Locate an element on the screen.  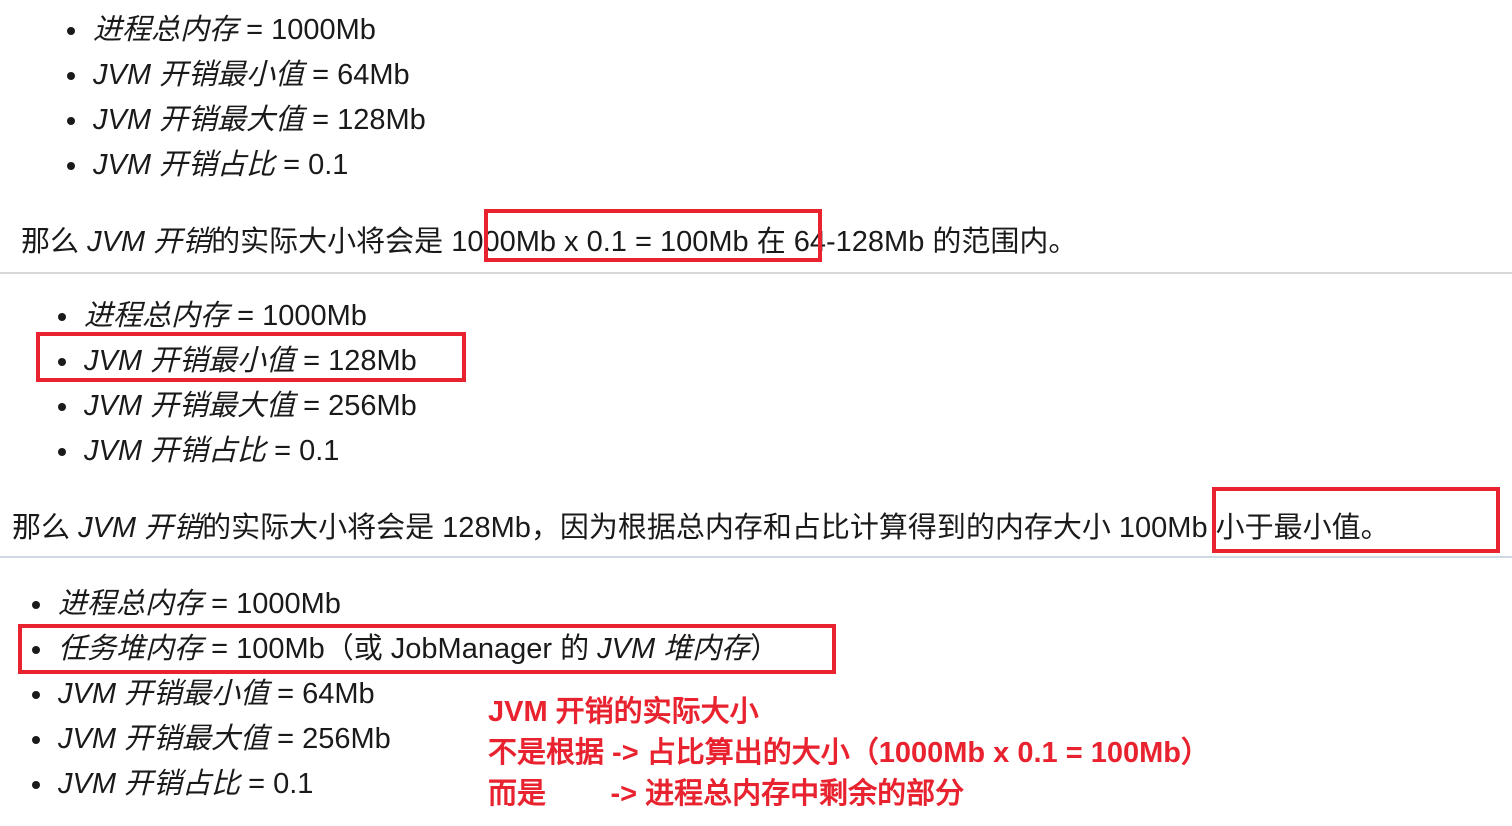
annotation-line: JVM 开销的实际大小 is located at coordinates (623, 712).